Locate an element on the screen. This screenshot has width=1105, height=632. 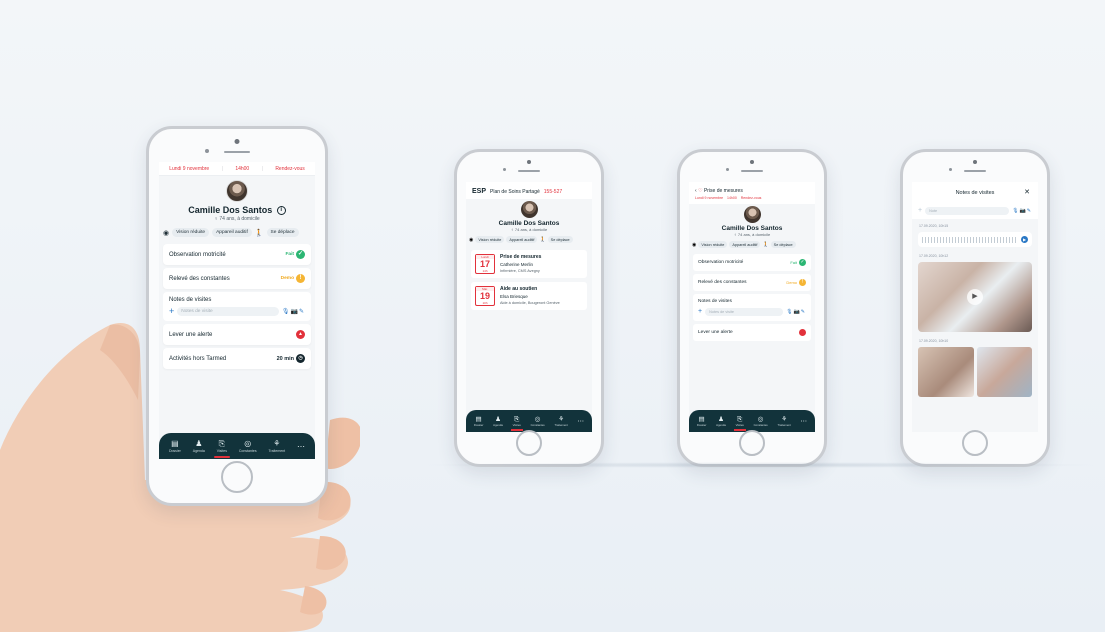
info-icon: i is located at coordinates (281, 211).